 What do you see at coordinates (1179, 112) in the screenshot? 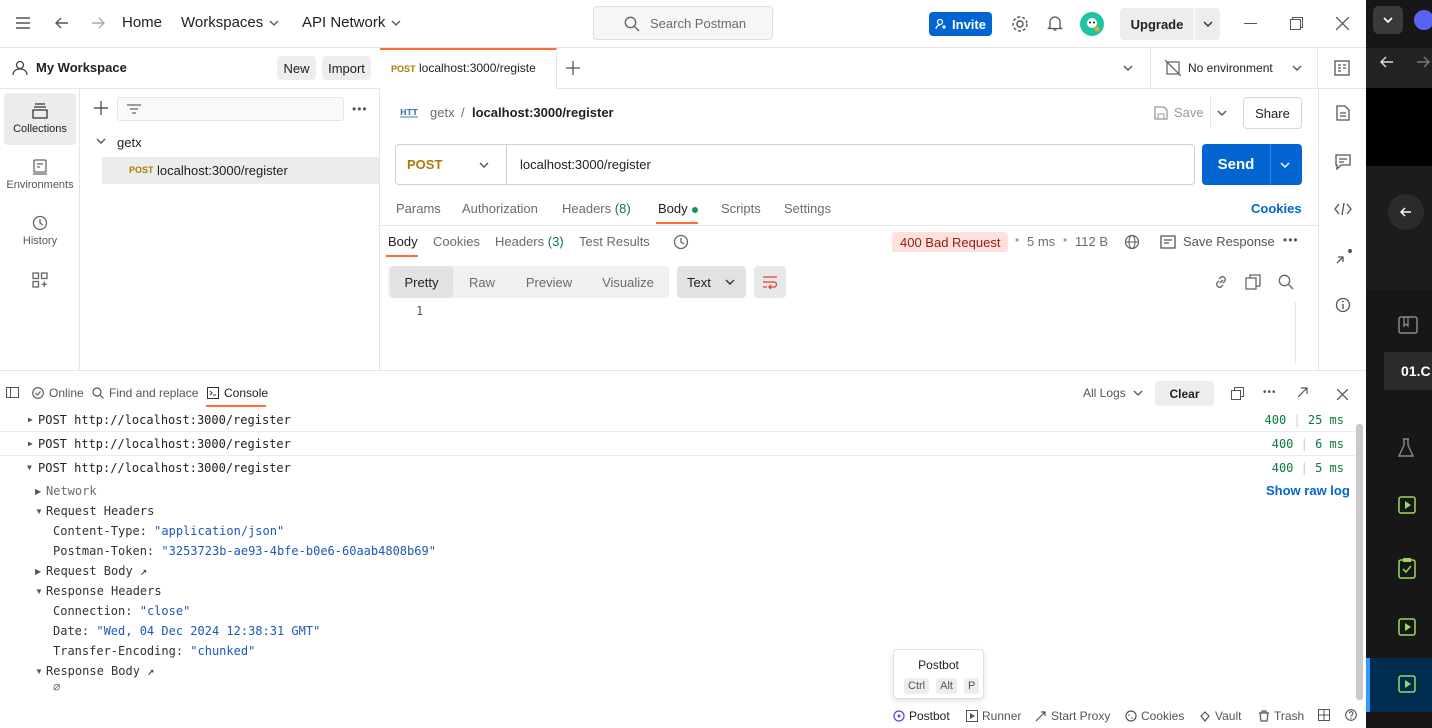
I see `save-button: Save` at bounding box center [1179, 112].